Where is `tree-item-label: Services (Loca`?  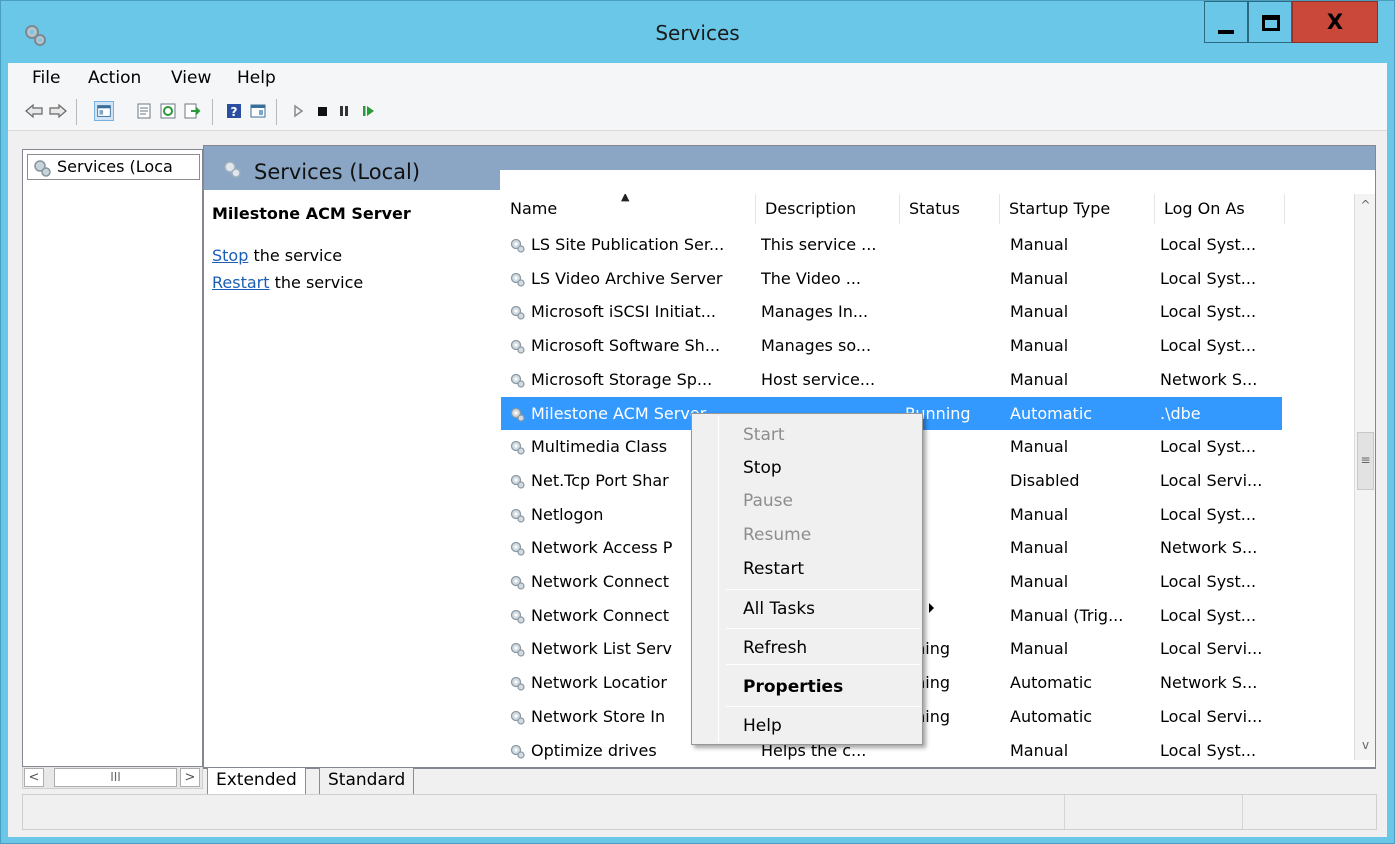
tree-item-label: Services (Loca is located at coordinates (115, 166).